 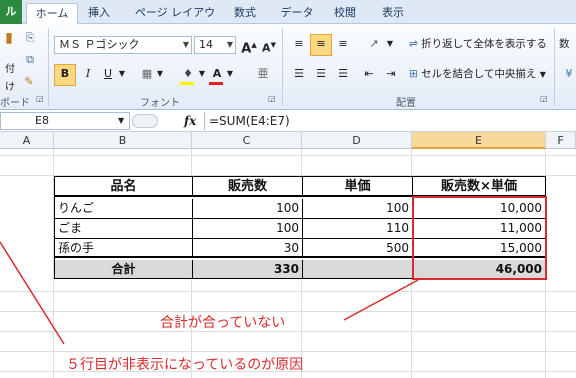 What do you see at coordinates (381, 300) in the screenshot?
I see `annotation-line-mismatch` at bounding box center [381, 300].